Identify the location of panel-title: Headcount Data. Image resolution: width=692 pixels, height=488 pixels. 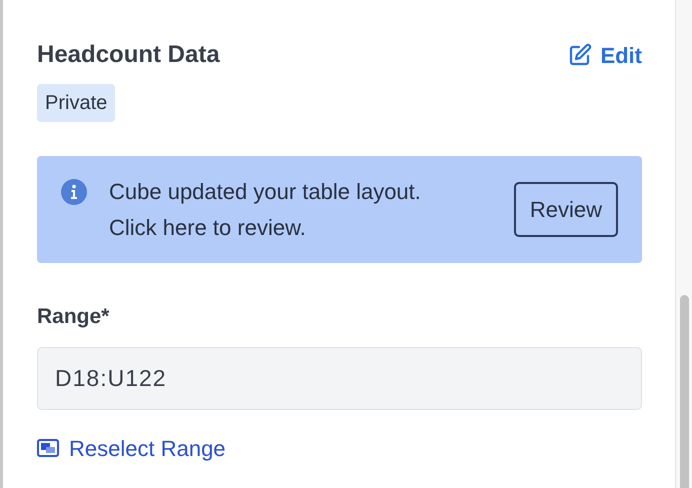
(128, 55).